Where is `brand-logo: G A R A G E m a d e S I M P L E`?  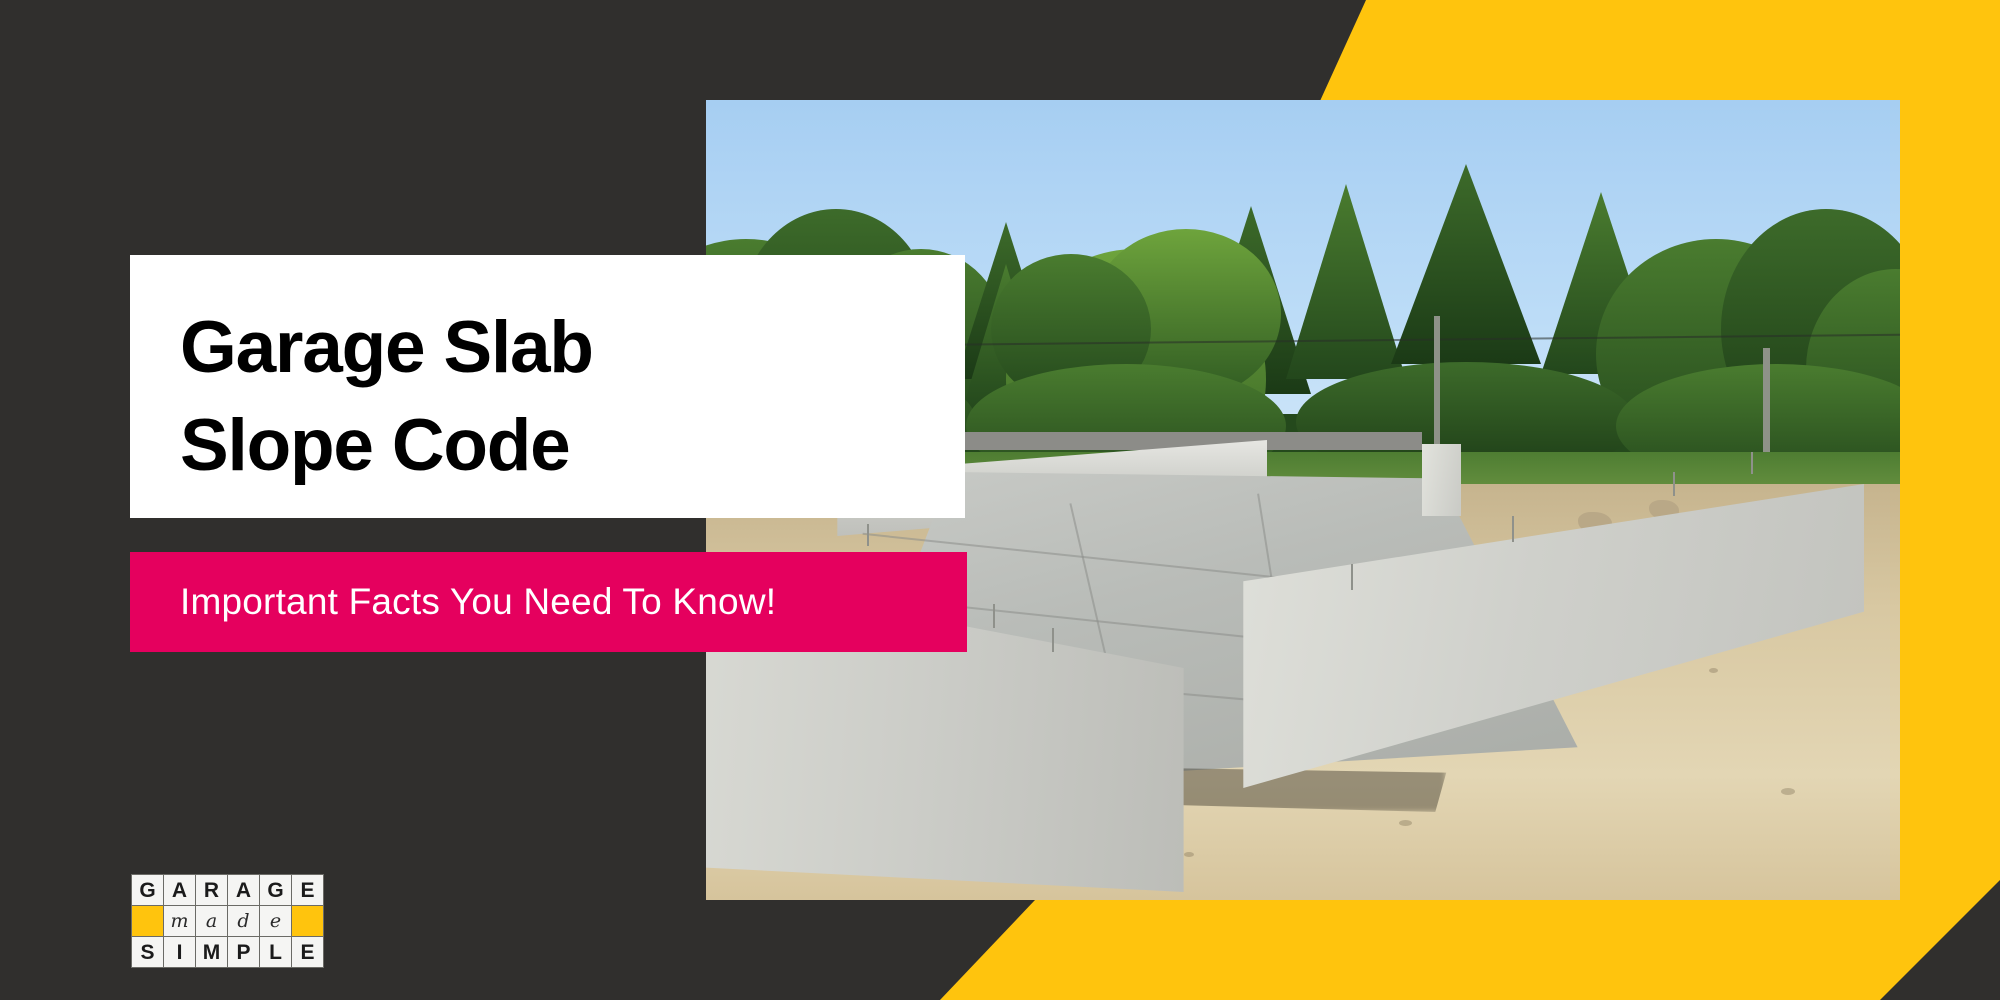
brand-logo: G A R A G E m a d e S I M P L E is located at coordinates (227, 921).